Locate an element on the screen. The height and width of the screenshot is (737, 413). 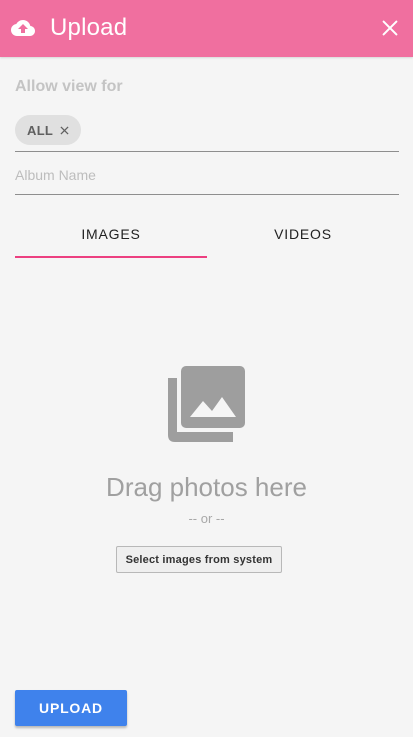
dropzone-title: Drag photos here is located at coordinates (206, 487).